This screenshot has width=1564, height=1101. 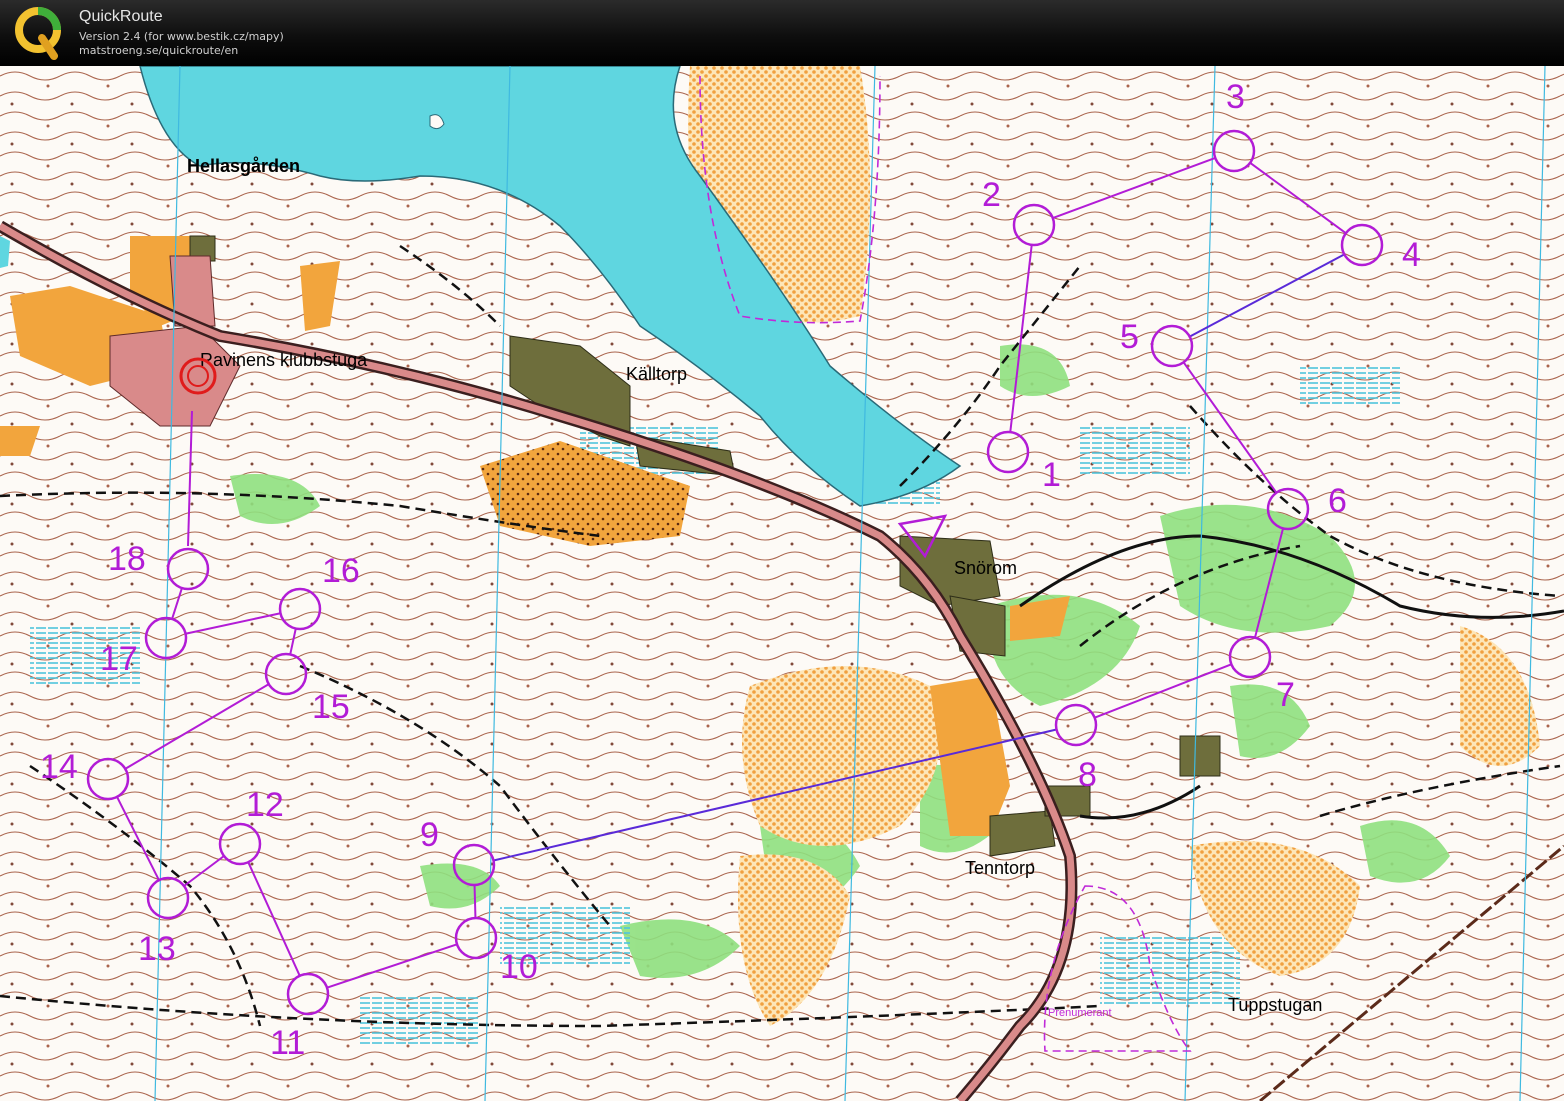 I want to click on control-number-7: 7, so click(x=1285, y=695).